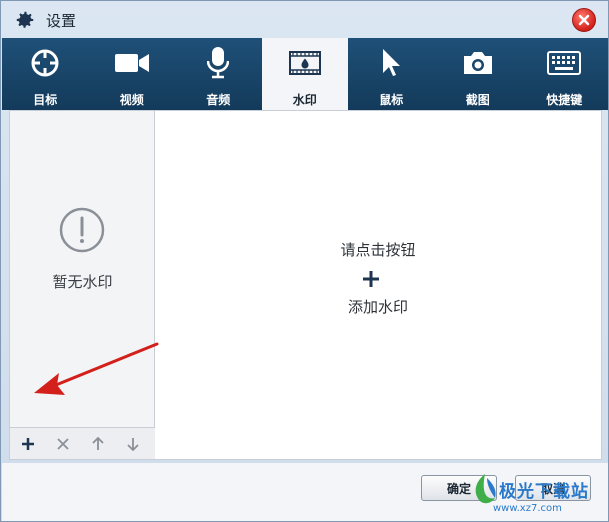  Describe the element at coordinates (392, 62) in the screenshot. I see `mouse-pointer-icon` at that location.